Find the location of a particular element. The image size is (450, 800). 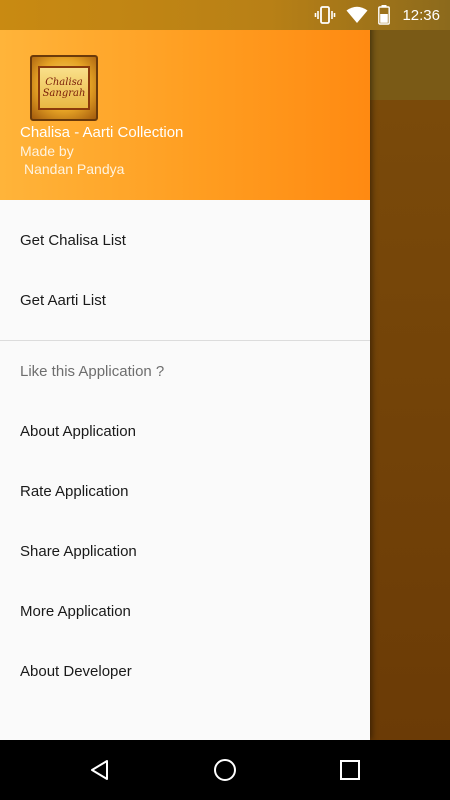

back-icon is located at coordinates (100, 770).